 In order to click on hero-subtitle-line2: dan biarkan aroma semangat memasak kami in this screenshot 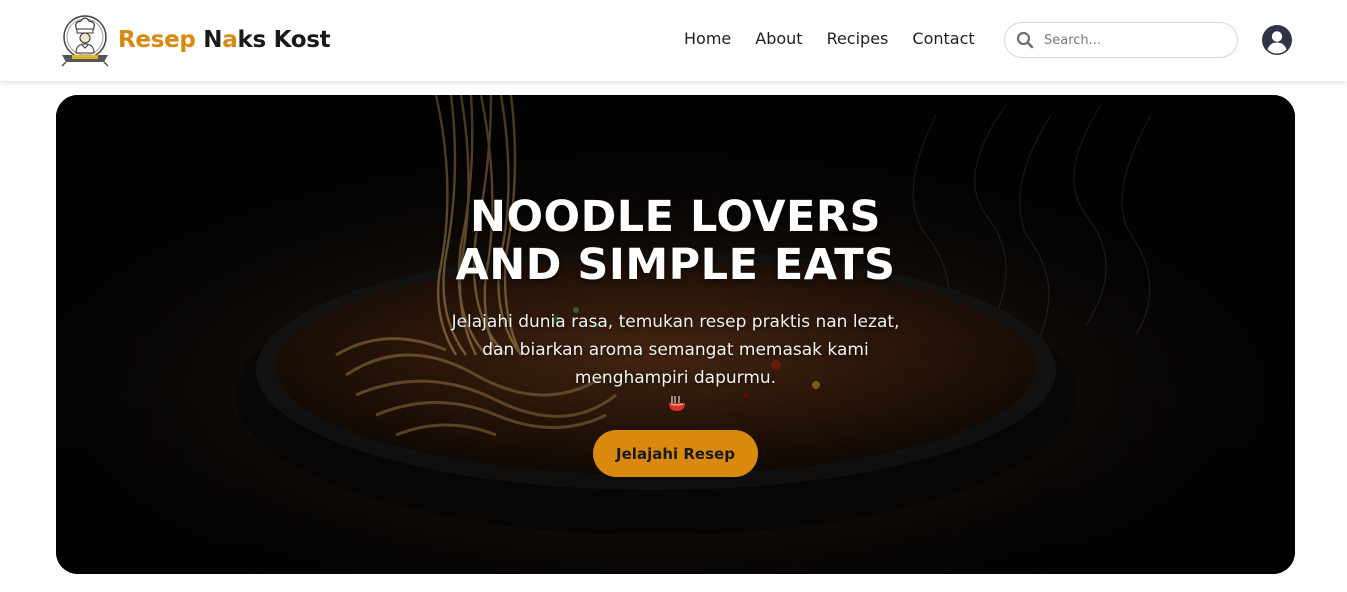, I will do `click(675, 350)`.